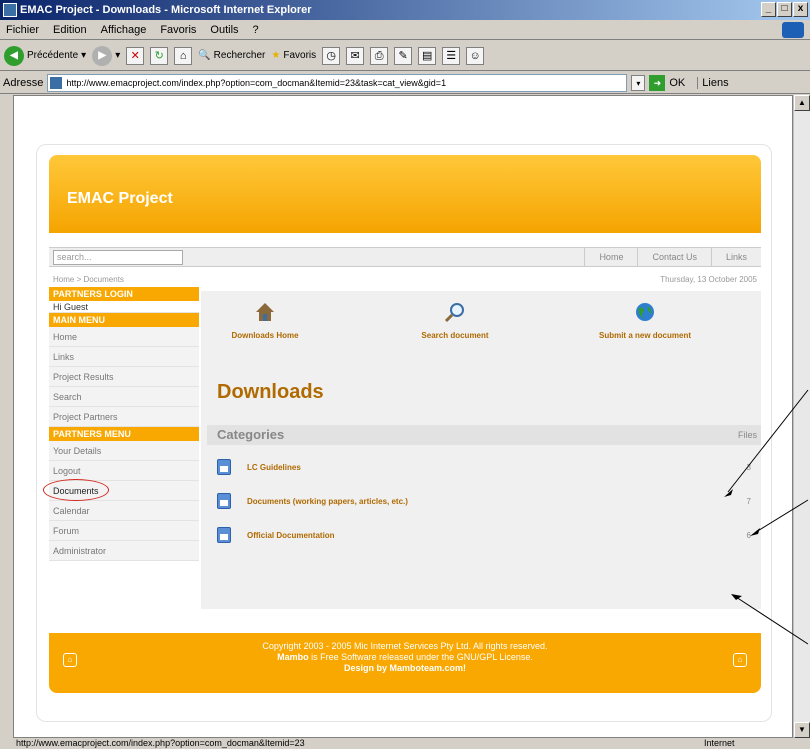 The image size is (810, 749). What do you see at coordinates (300, 55) in the screenshot?
I see `favorites-label: Favoris` at bounding box center [300, 55].